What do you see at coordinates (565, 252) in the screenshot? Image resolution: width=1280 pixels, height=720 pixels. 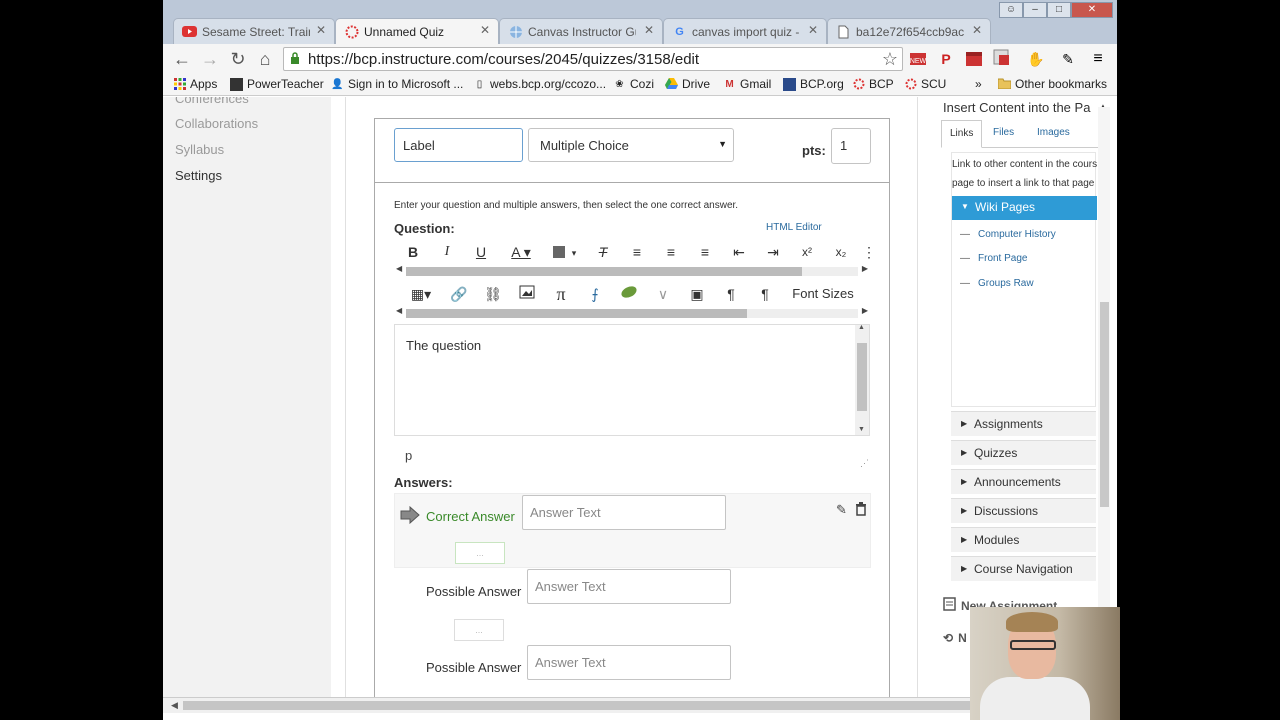 I see `background-color-icon: ▾` at bounding box center [565, 252].